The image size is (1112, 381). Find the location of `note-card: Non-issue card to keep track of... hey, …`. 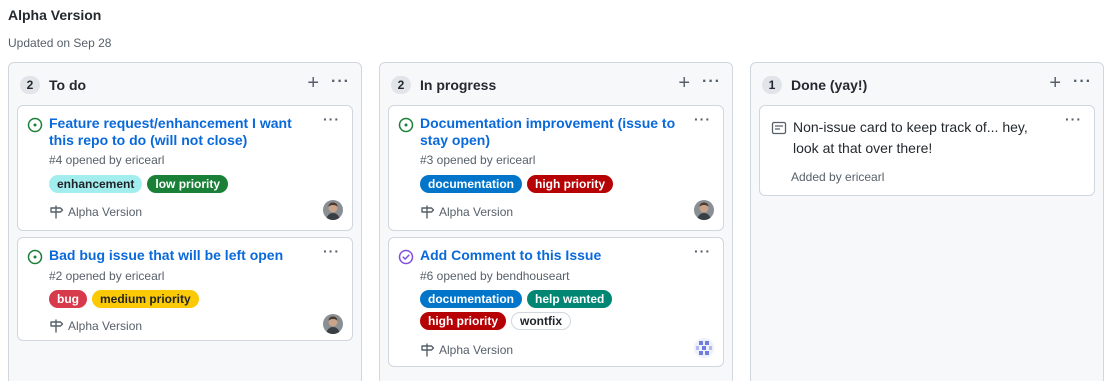

note-card: Non-issue card to keep track of... hey, … is located at coordinates (927, 150).